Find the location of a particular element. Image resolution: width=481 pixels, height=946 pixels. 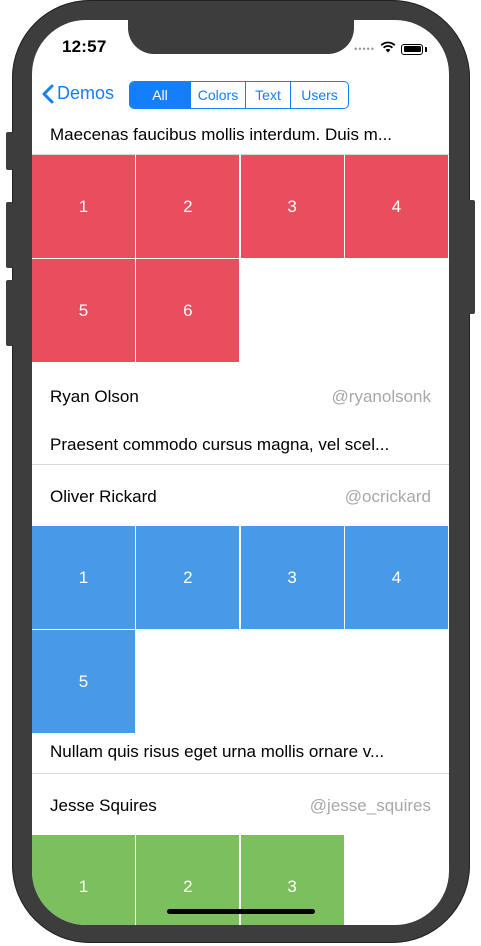

wifi-icon is located at coordinates (388, 49).